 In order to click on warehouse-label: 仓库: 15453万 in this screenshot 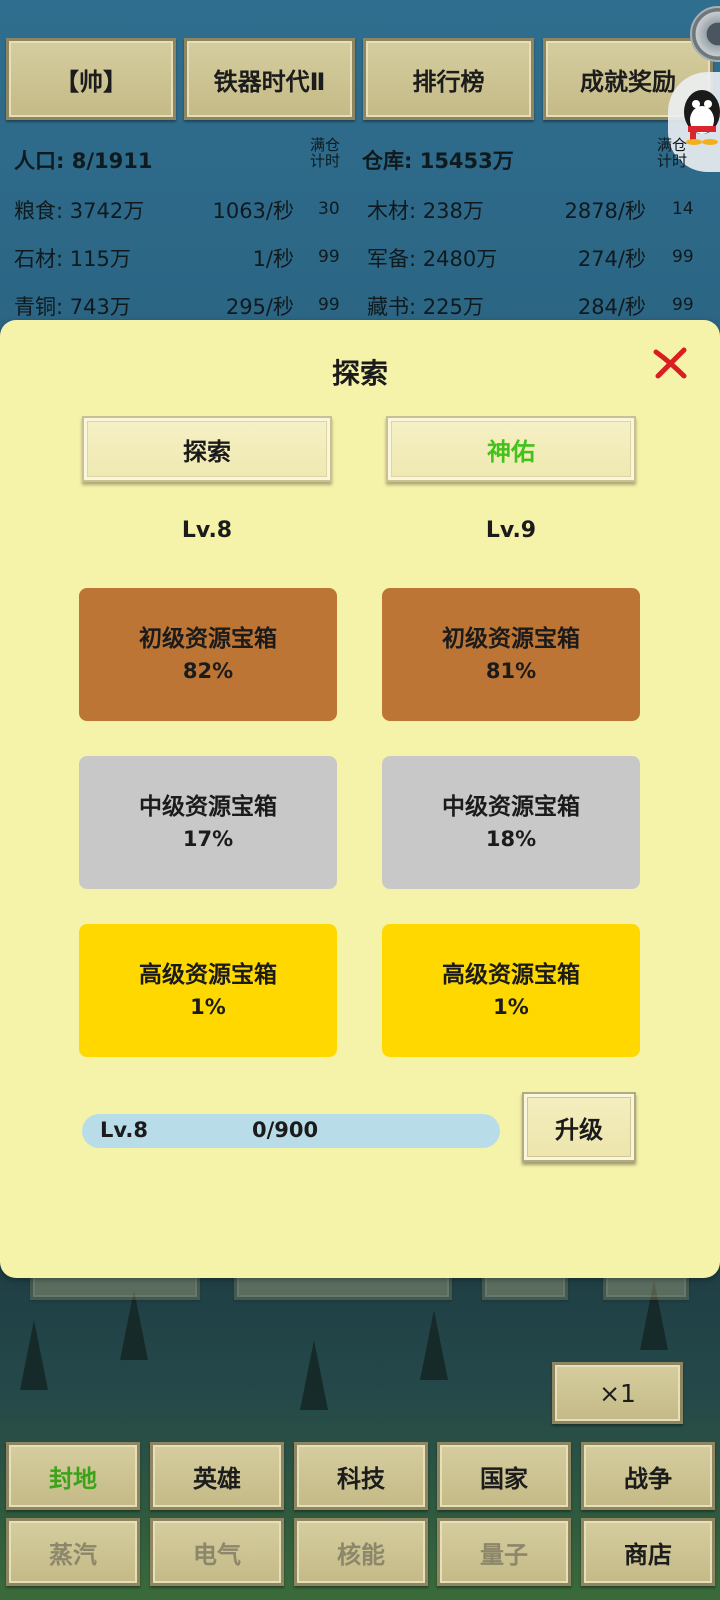, I will do `click(438, 161)`.